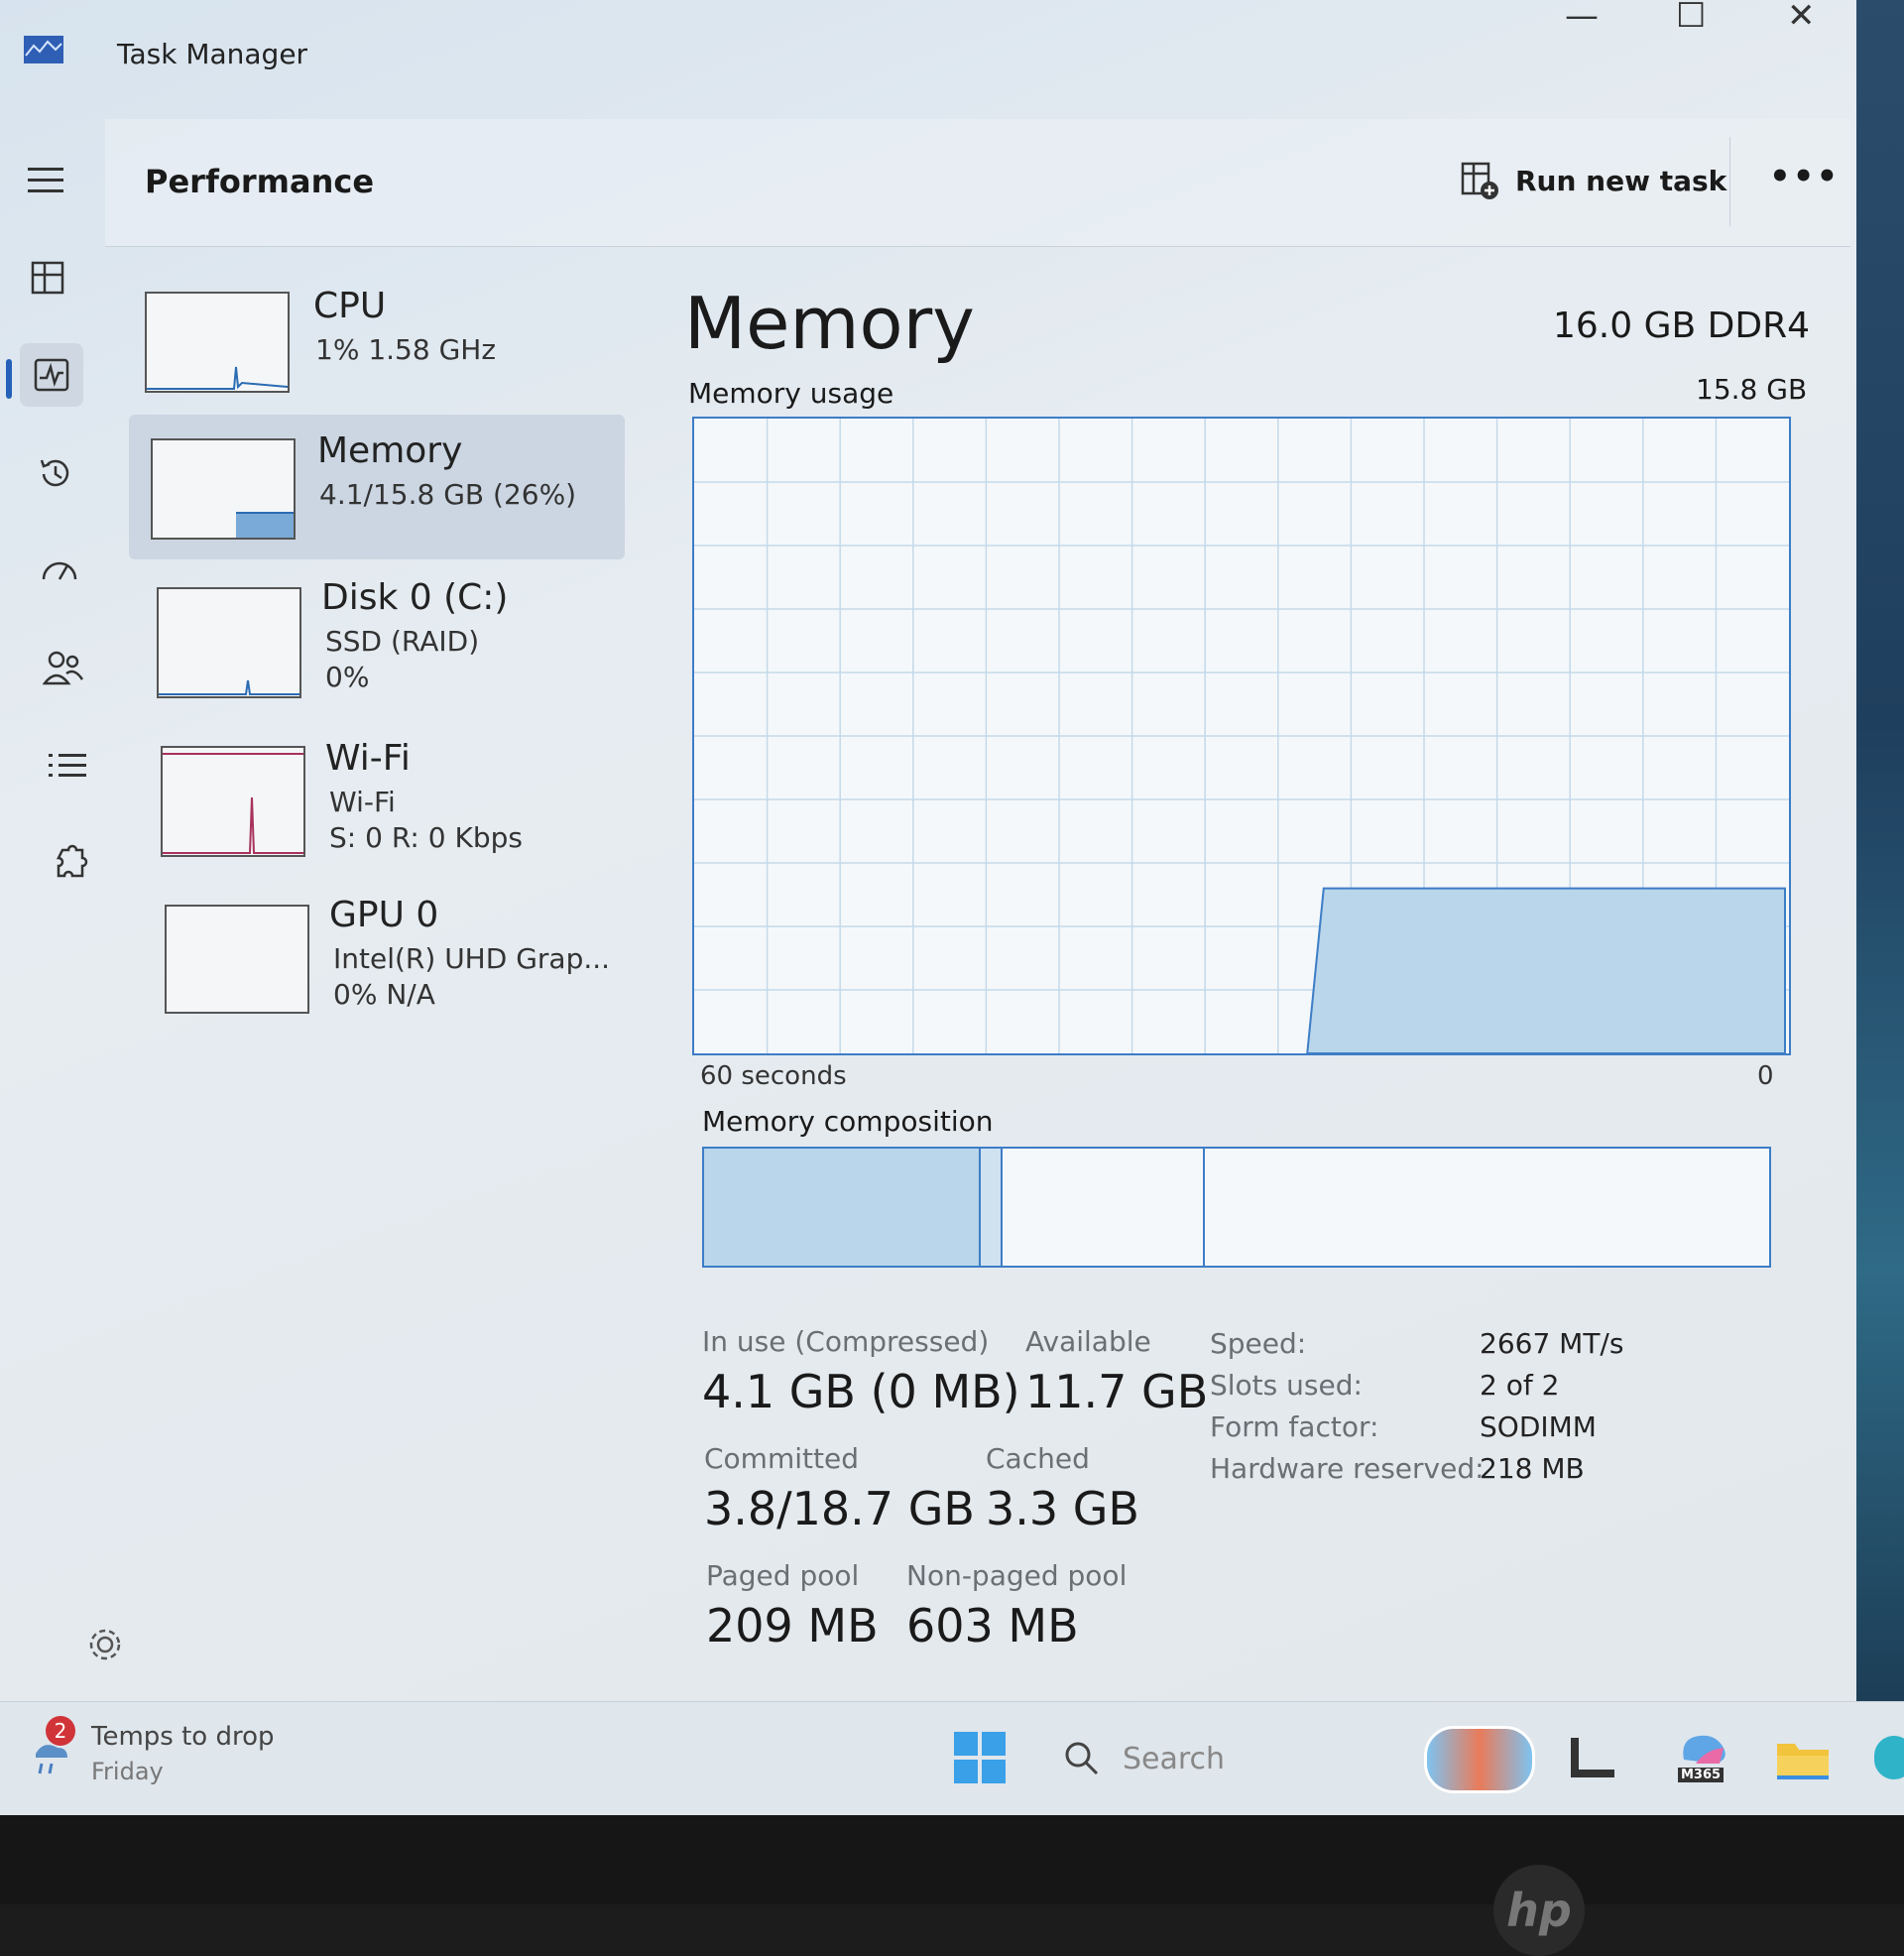  I want to click on startup-speedometer-icon, so click(59, 570).